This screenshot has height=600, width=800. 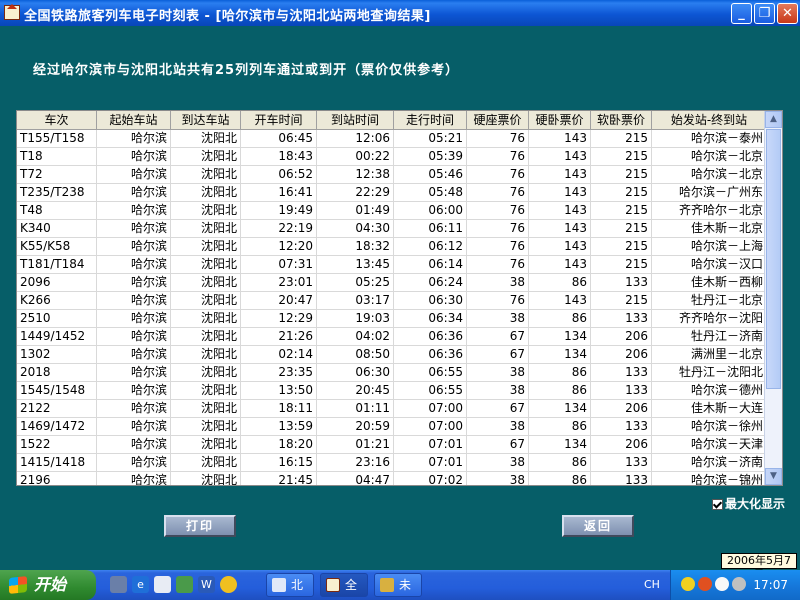 I want to click on table-row: K266 哈尔滨 沈阳北 20:47 03:17 06:30 76 143 215 牡丹江－北京, so click(x=392, y=301).